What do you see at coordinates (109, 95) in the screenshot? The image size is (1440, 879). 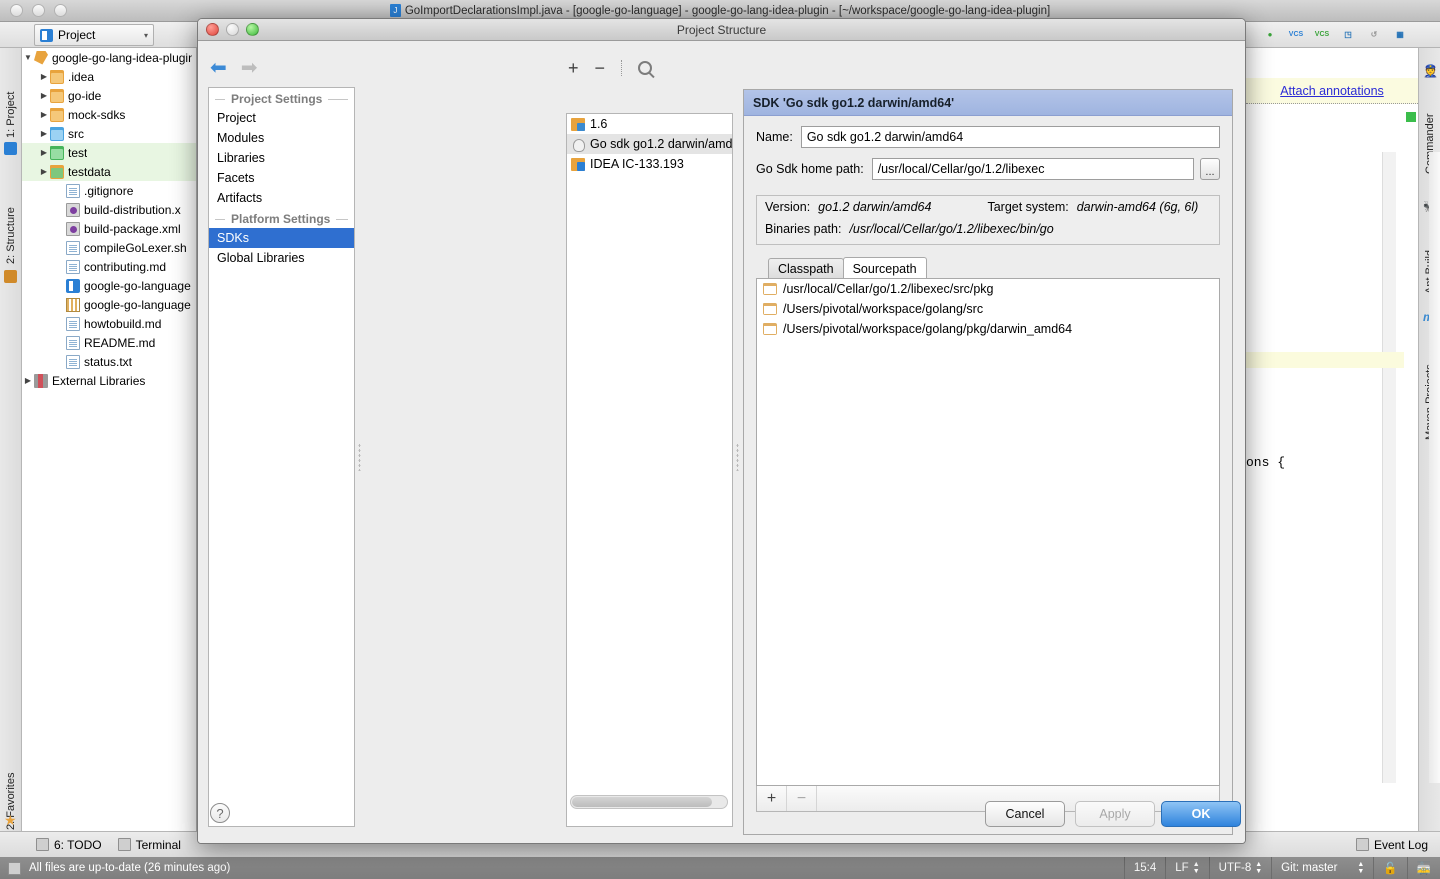 I see `tree-item: ▶ go-ide` at bounding box center [109, 95].